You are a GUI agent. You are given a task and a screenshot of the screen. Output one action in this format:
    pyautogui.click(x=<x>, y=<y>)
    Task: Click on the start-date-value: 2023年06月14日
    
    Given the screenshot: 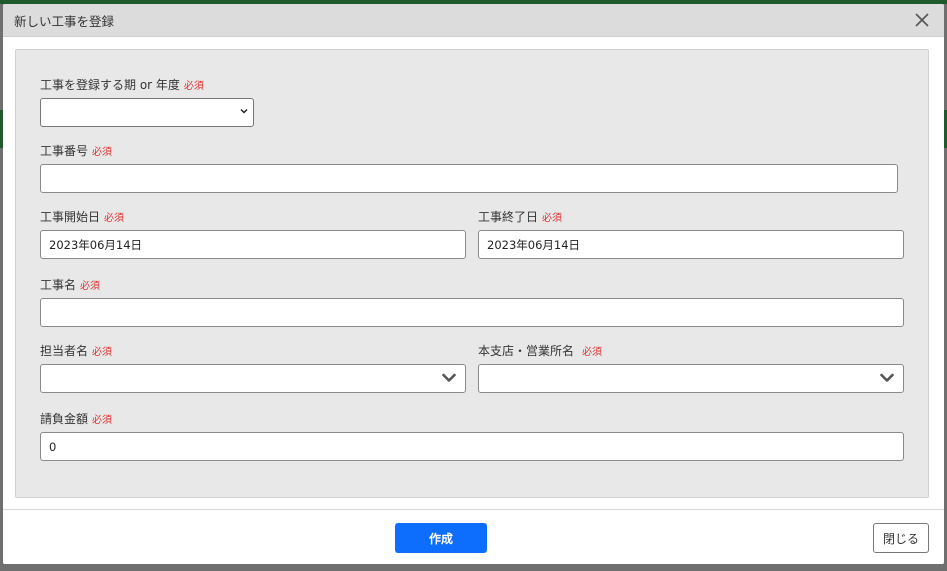 What is the action you would take?
    pyautogui.click(x=96, y=244)
    